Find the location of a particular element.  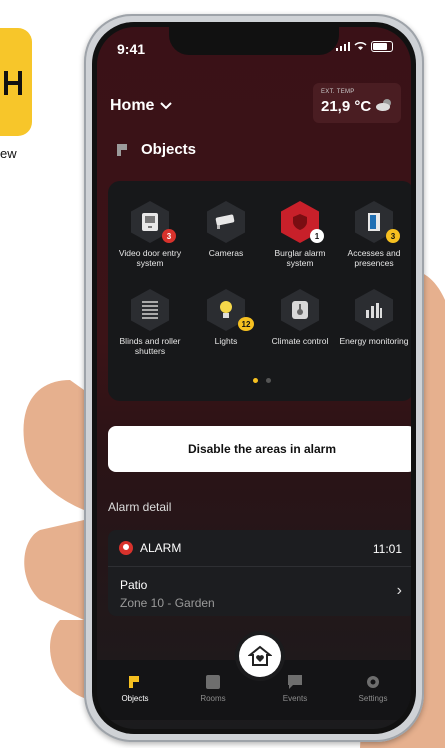

tile-label: Accesses and presences is located at coordinates (374, 258).